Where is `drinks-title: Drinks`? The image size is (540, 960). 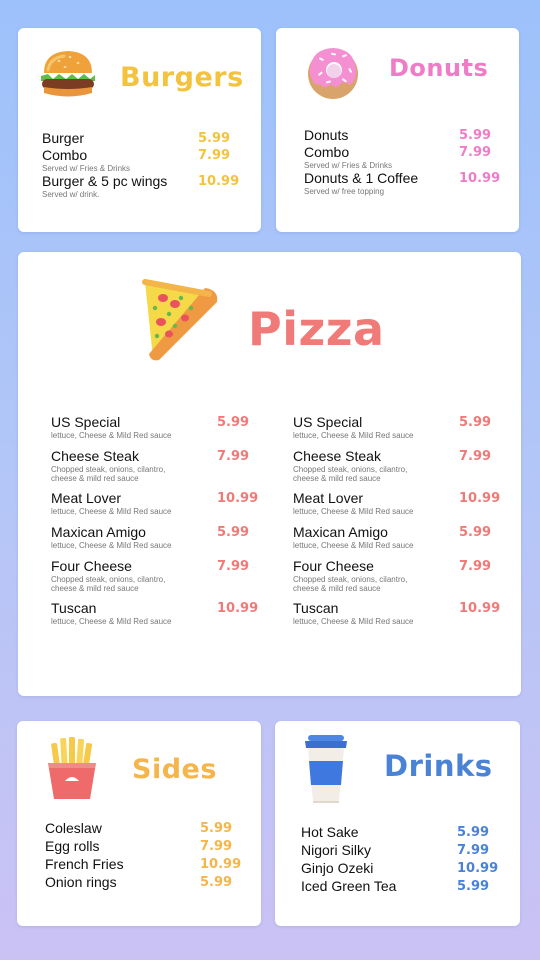
drinks-title: Drinks is located at coordinates (438, 766).